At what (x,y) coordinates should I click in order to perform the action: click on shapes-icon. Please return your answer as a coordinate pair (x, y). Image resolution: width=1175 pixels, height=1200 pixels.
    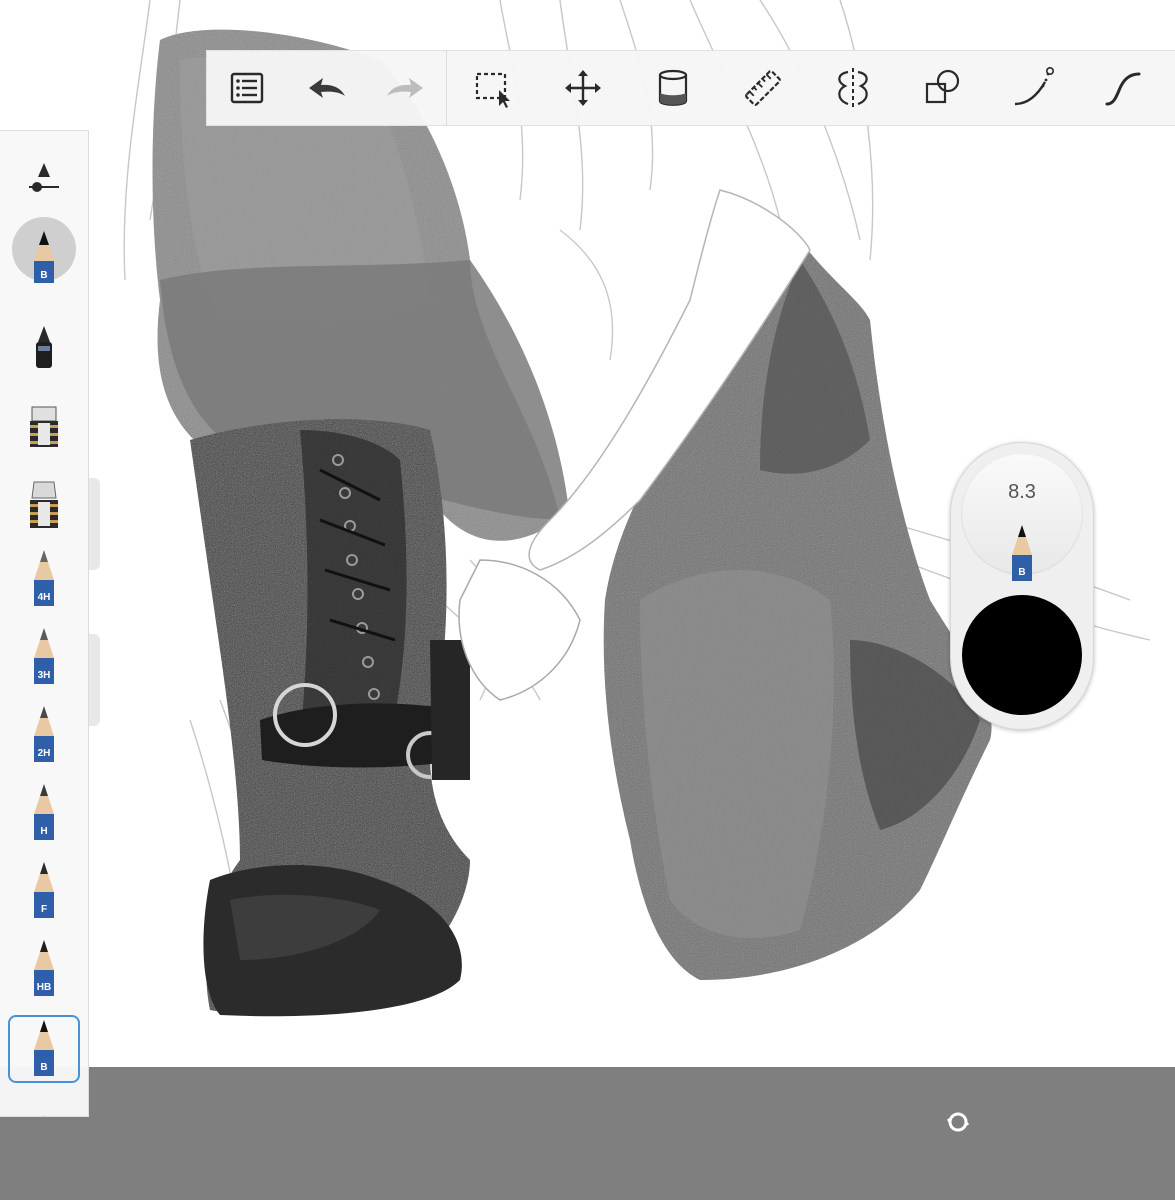
    Looking at the image, I should click on (943, 88).